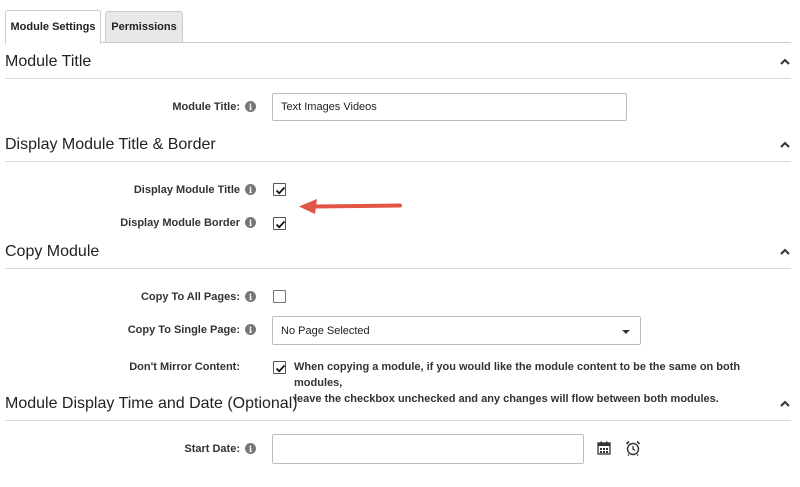 This screenshot has width=800, height=487. Describe the element at coordinates (53, 27) in the screenshot. I see `tab-module-settings: Module Settings` at that location.